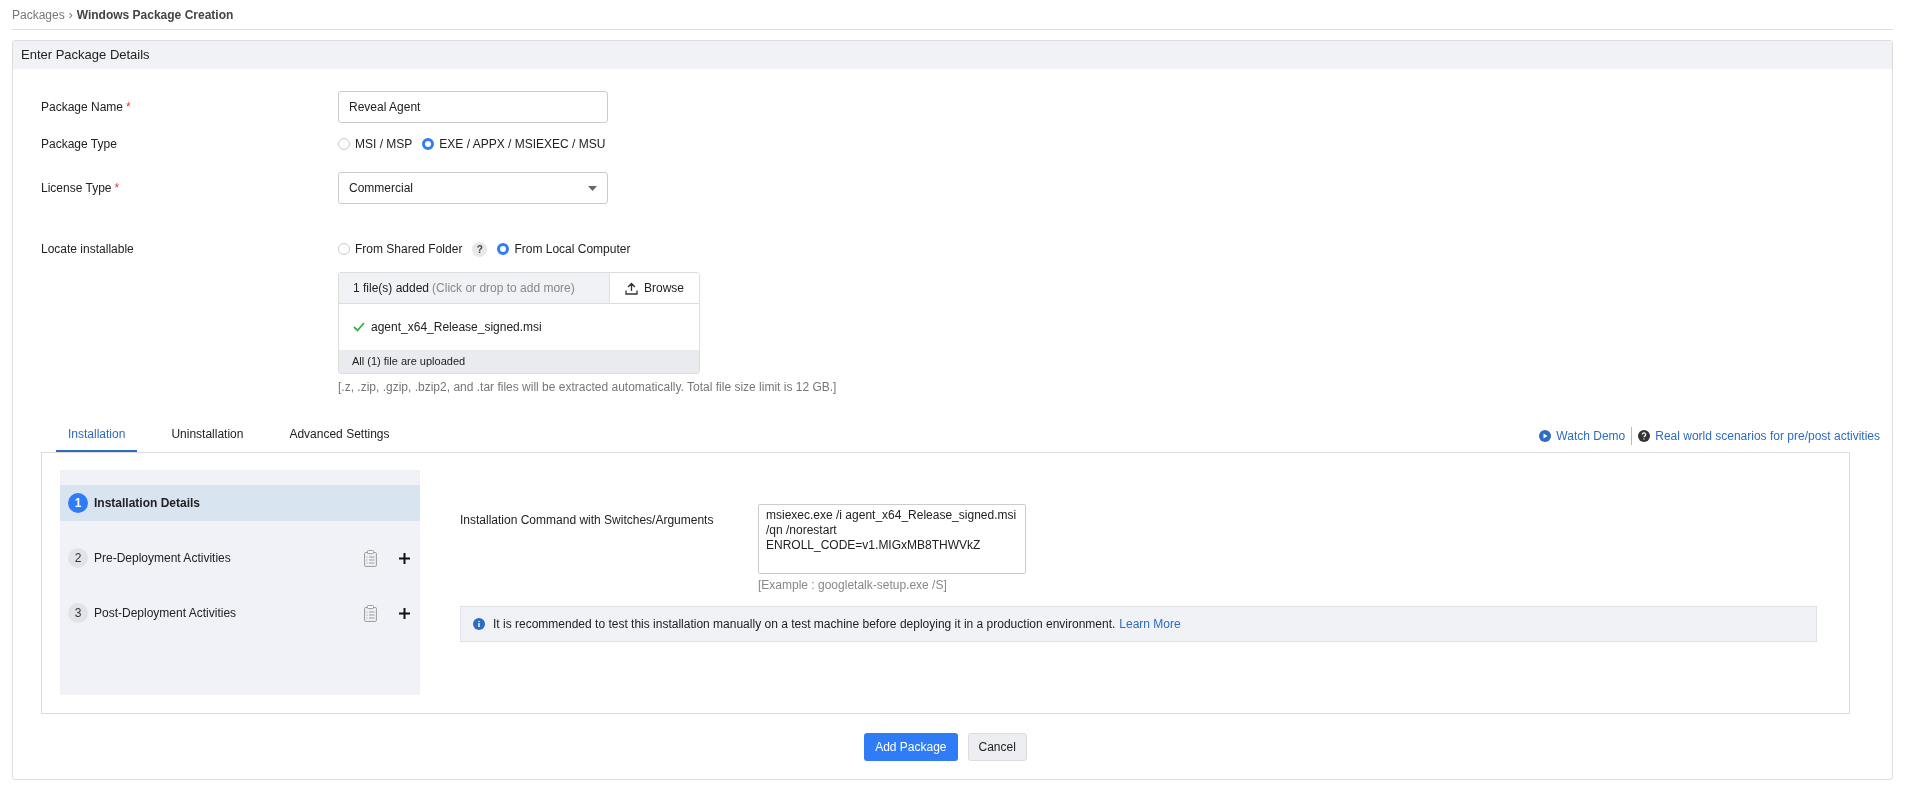 This screenshot has height=793, width=1905. Describe the element at coordinates (97, 435) in the screenshot. I see `tab: Installation` at that location.